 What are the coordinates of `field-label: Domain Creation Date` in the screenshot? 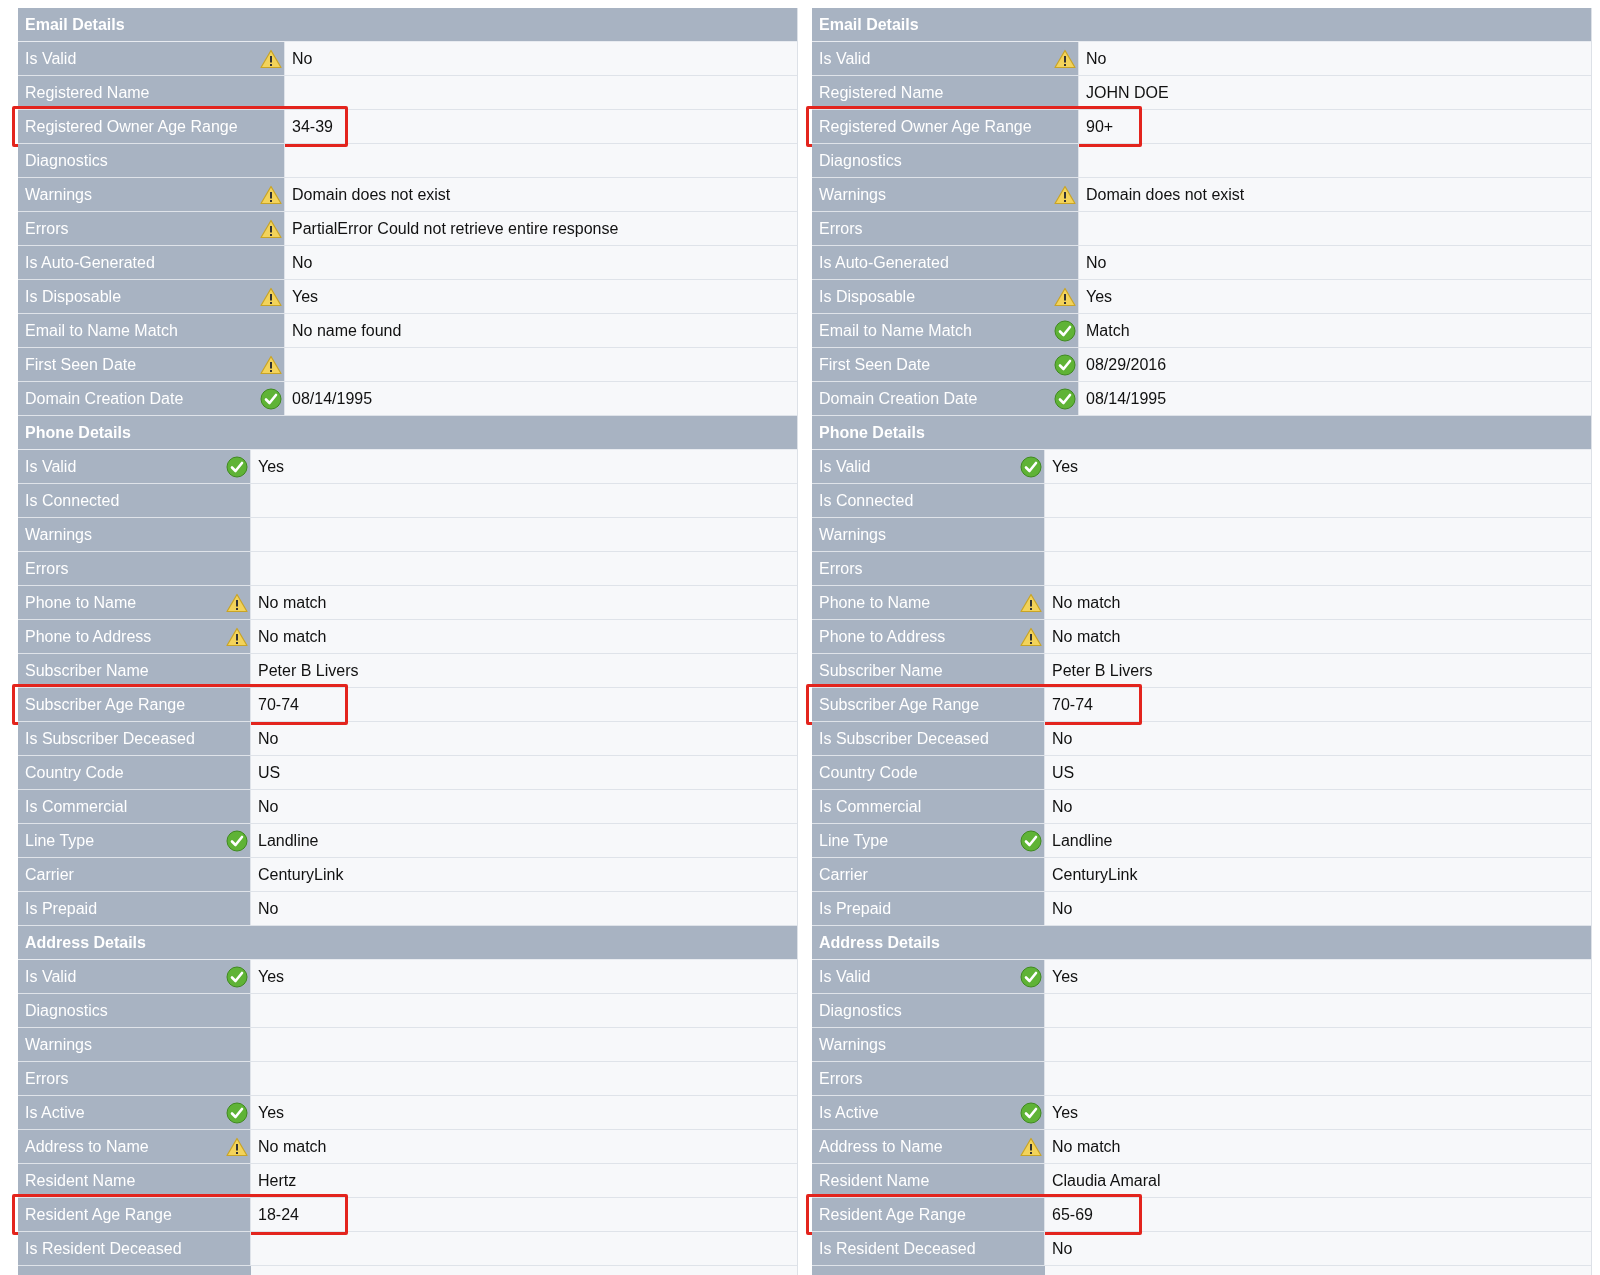 It's located at (898, 398).